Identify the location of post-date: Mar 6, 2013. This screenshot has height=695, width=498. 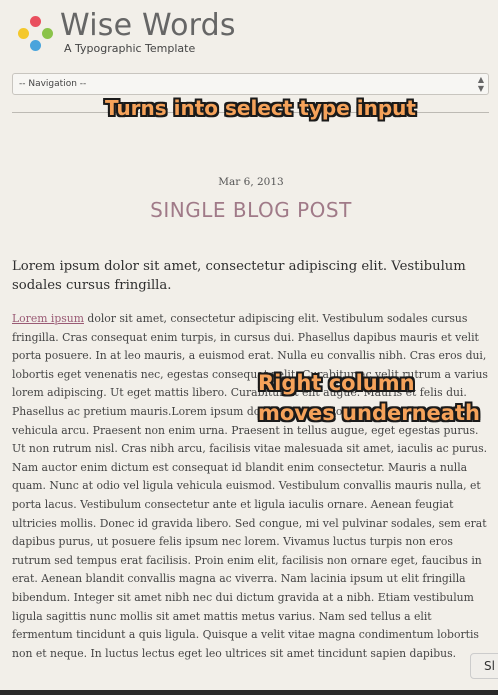
(251, 182).